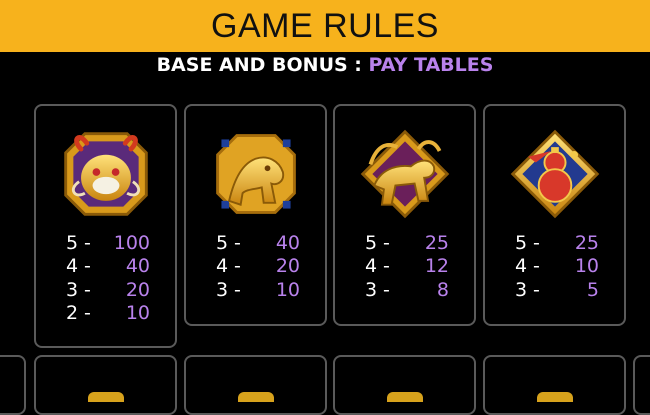 This screenshot has height=415, width=650. Describe the element at coordinates (255, 215) in the screenshot. I see `pay-card-tiger: 5-40 4-20 3-10` at that location.